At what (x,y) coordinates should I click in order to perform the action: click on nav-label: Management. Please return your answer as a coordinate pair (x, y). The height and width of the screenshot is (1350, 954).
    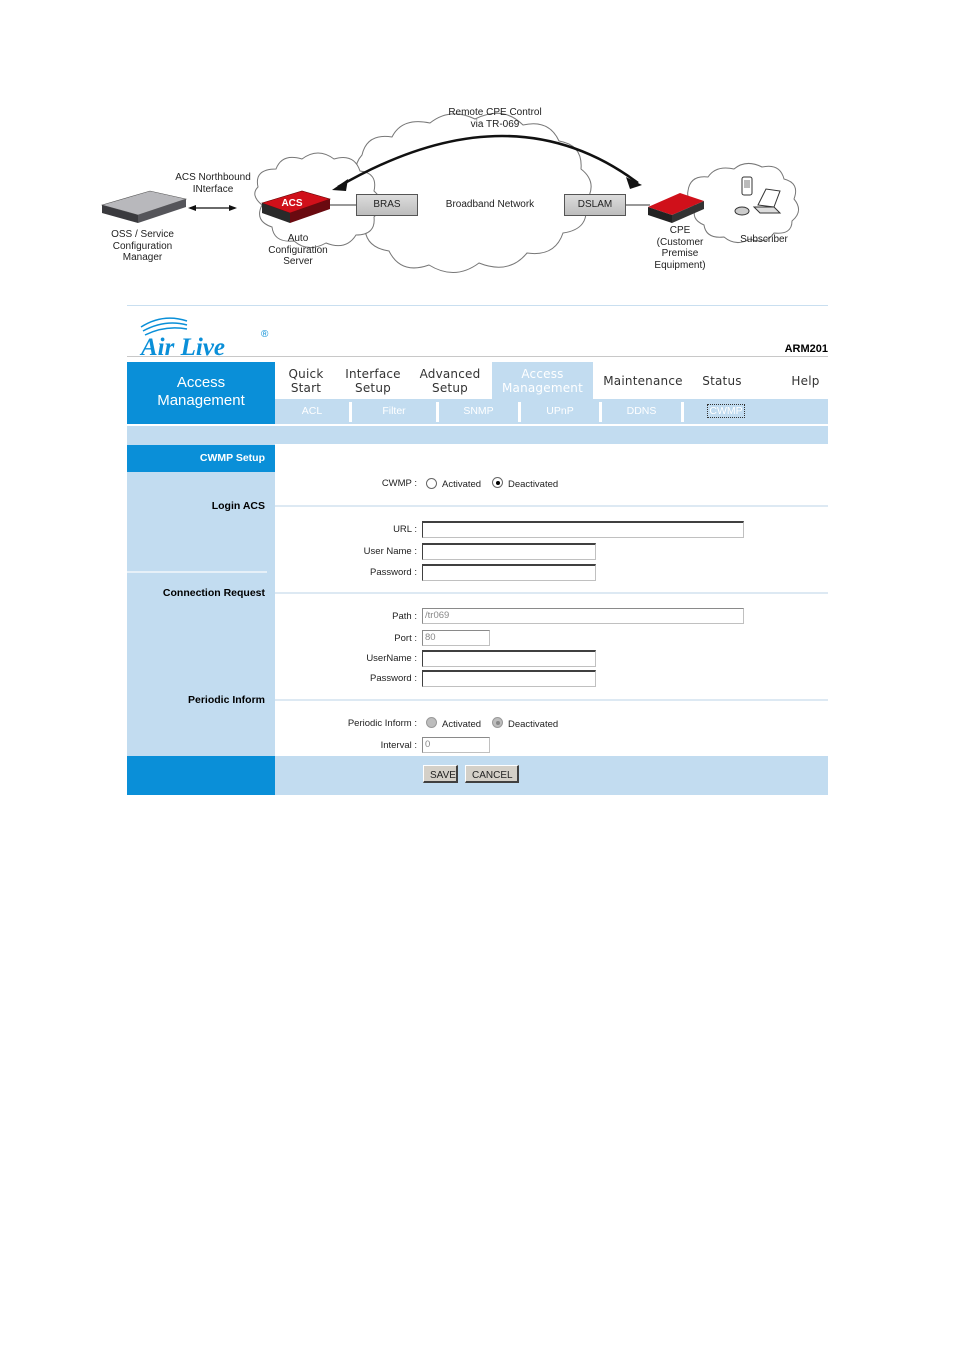
    Looking at the image, I should click on (542, 387).